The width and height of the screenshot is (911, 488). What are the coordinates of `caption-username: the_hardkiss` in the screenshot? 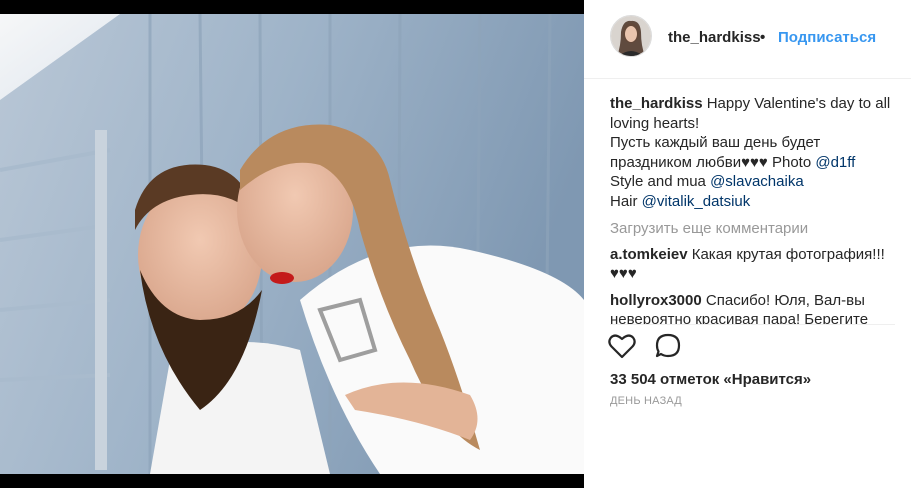 It's located at (656, 103).